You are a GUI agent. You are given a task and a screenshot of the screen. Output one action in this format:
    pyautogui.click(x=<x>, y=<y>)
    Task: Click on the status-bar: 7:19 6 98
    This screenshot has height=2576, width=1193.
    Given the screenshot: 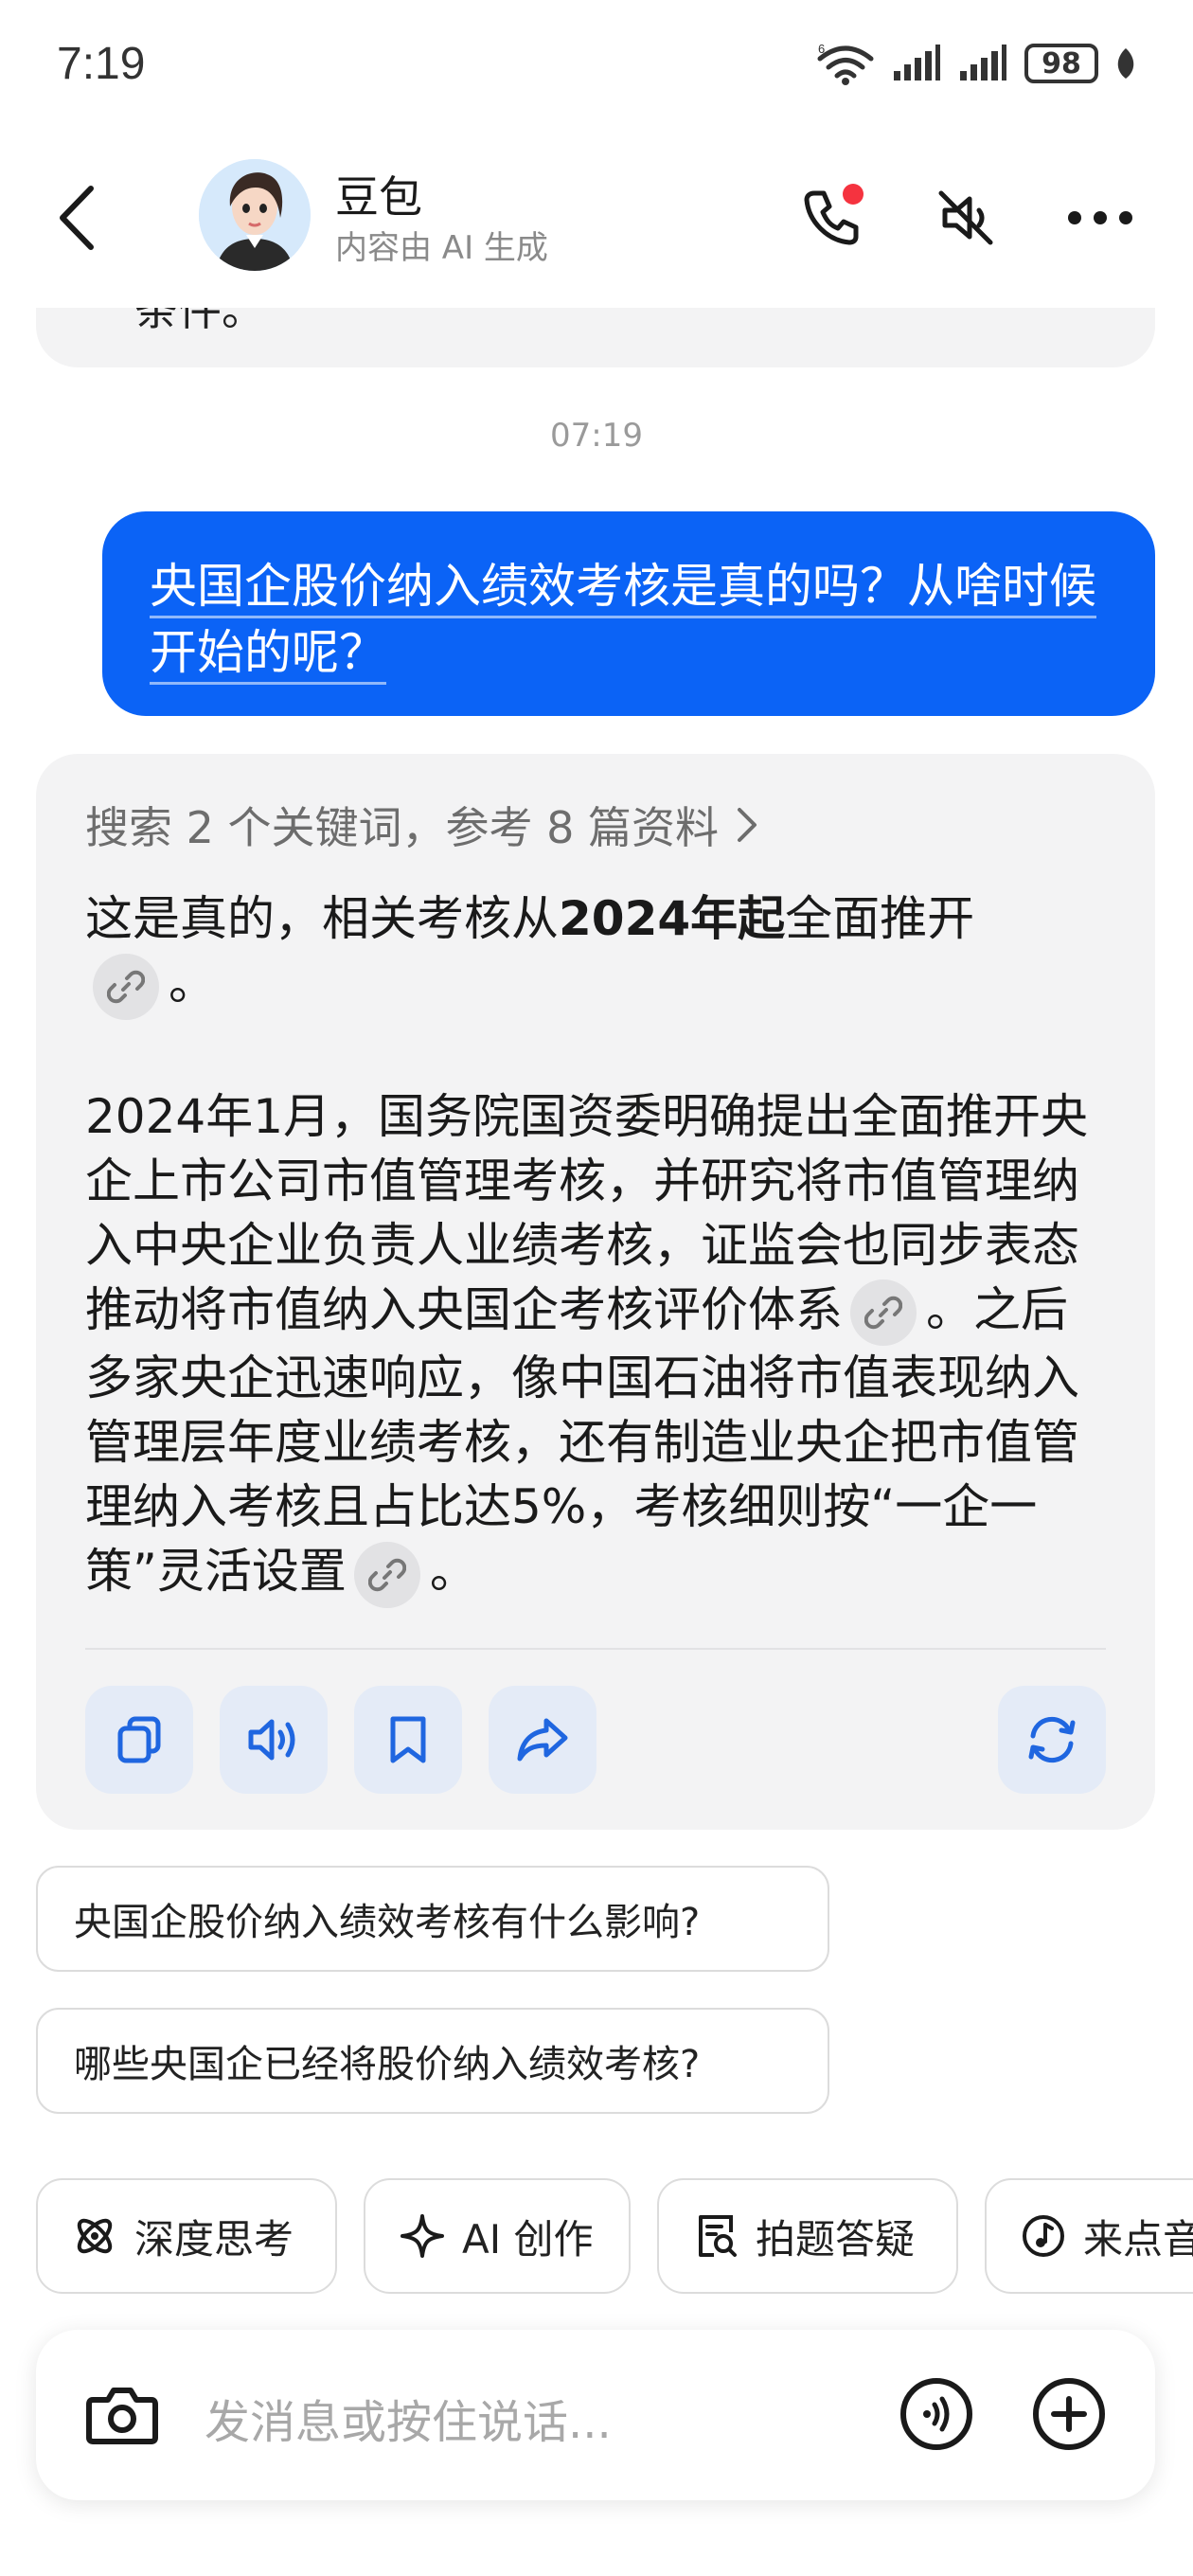 What is the action you would take?
    pyautogui.click(x=596, y=71)
    